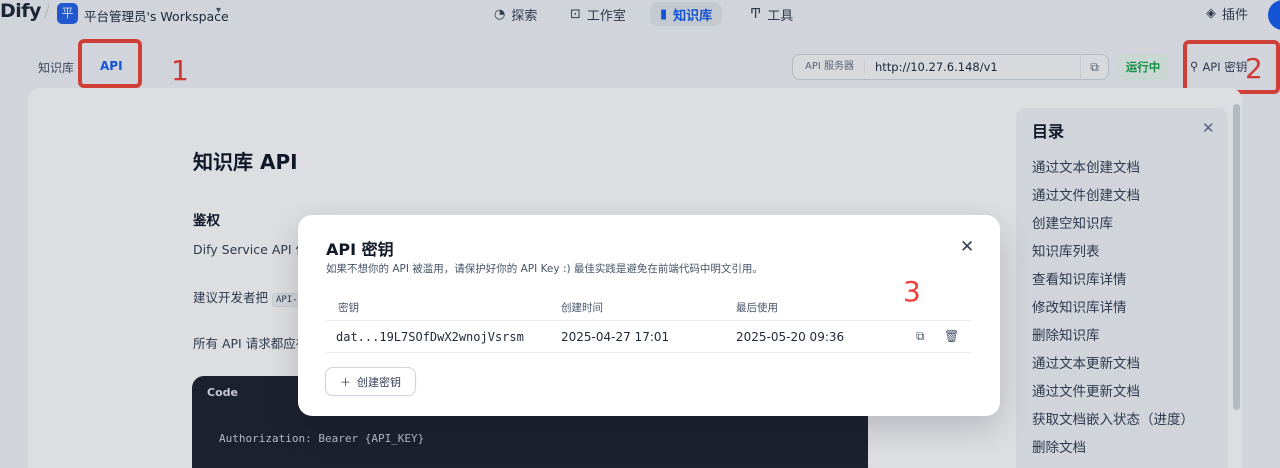 Image resolution: width=1280 pixels, height=468 pixels. Describe the element at coordinates (582, 308) in the screenshot. I see `column-header-created: 创建时间` at that location.